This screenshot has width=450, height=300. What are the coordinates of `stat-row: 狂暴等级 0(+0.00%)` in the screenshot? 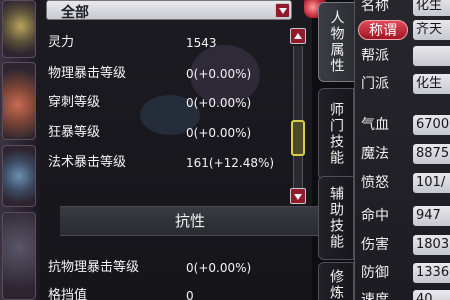 It's located at (168, 133).